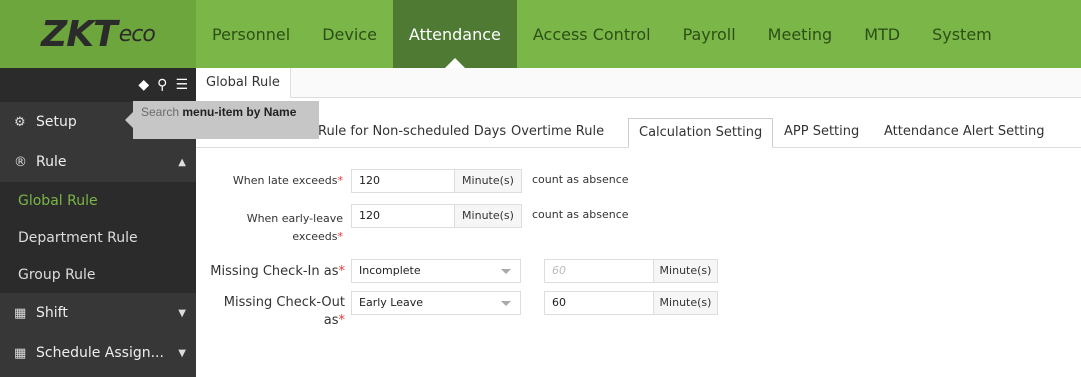 The height and width of the screenshot is (377, 1081). Describe the element at coordinates (821, 133) in the screenshot. I see `tab-app-setting: APP Setting` at that location.